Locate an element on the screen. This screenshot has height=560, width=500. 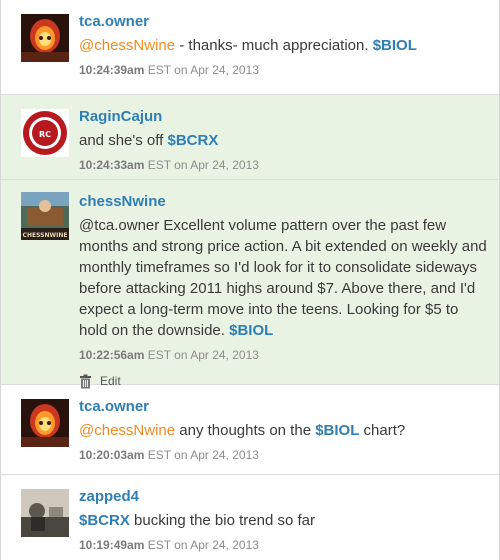
timestamp: 10:24:33am EST on Apr 24, 2013 is located at coordinates (284, 165).